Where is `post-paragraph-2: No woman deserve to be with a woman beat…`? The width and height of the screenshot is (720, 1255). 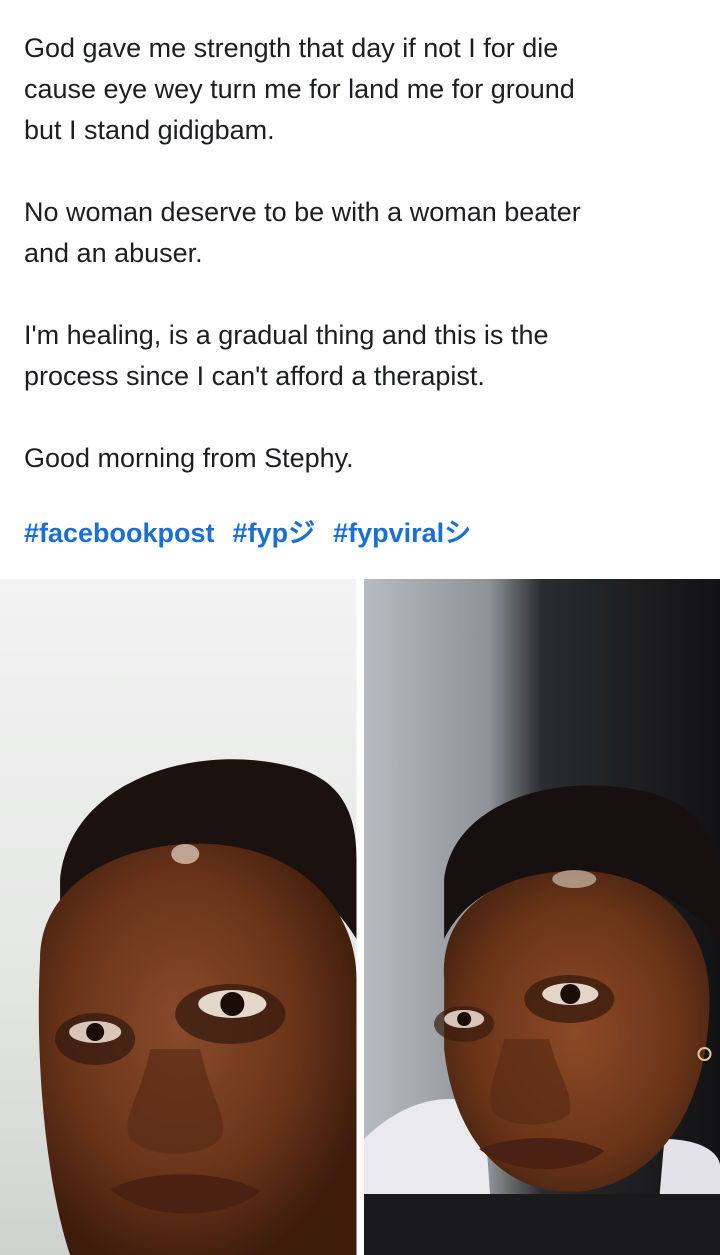
post-paragraph-2: No woman deserve to be with a woman beat… is located at coordinates (302, 232).